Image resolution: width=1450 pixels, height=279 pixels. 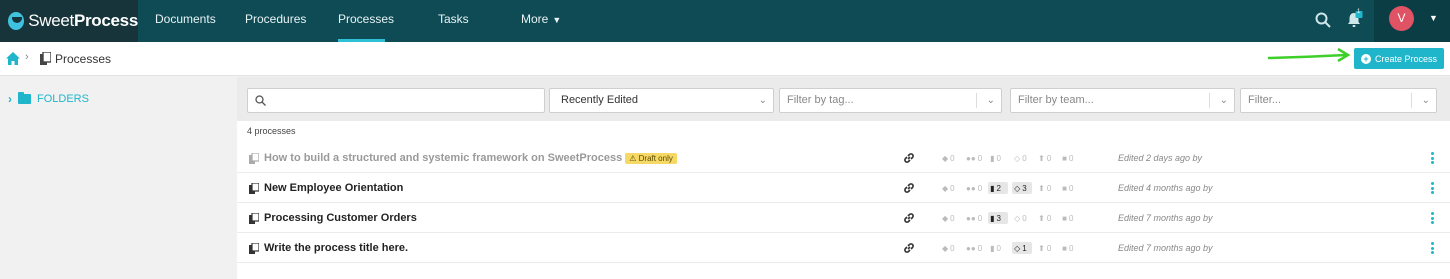 What do you see at coordinates (998, 188) in the screenshot?
I see `documents-stat: ▮ 2` at bounding box center [998, 188].